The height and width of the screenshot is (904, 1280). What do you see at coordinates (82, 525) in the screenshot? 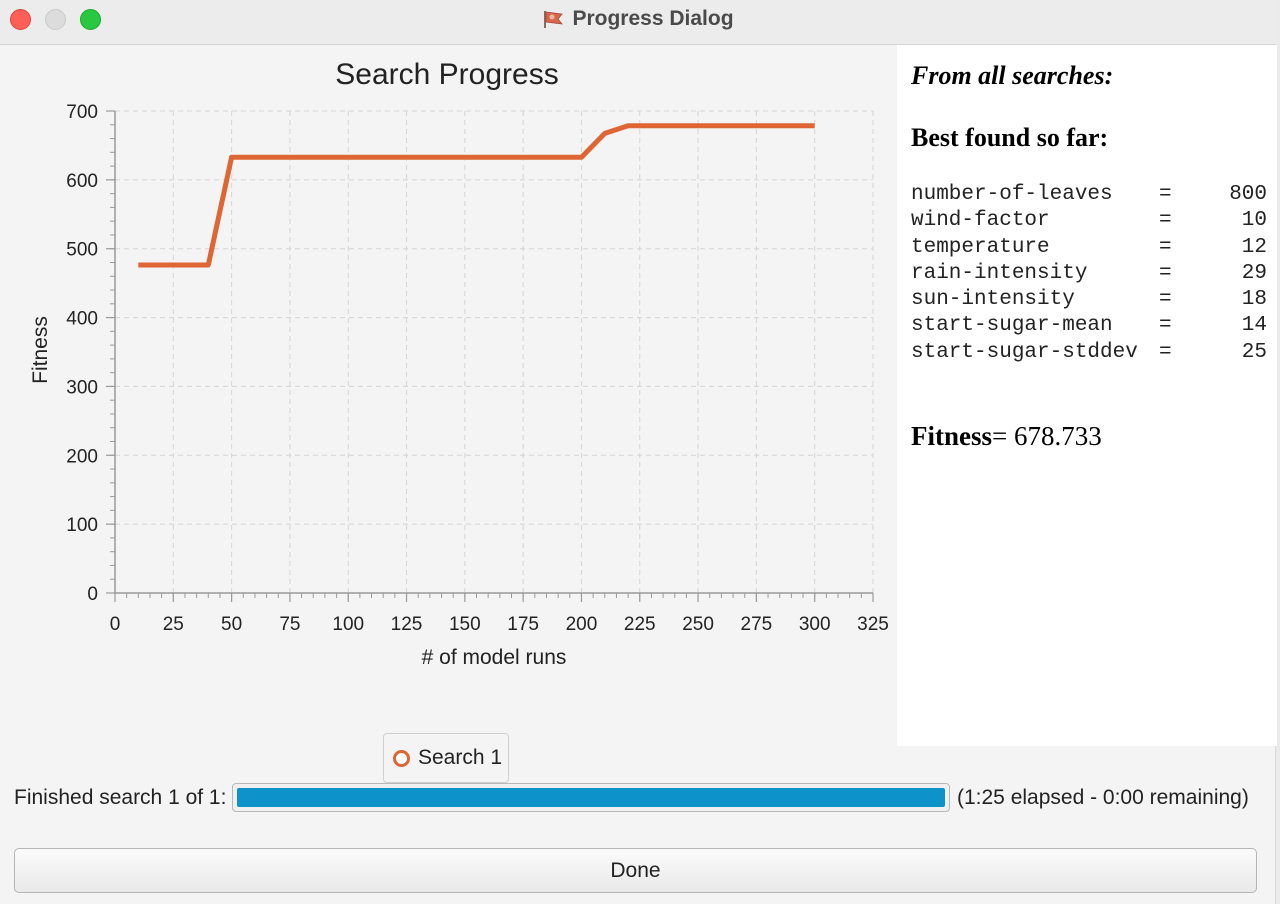
I see `y-tick-label: 100` at bounding box center [82, 525].